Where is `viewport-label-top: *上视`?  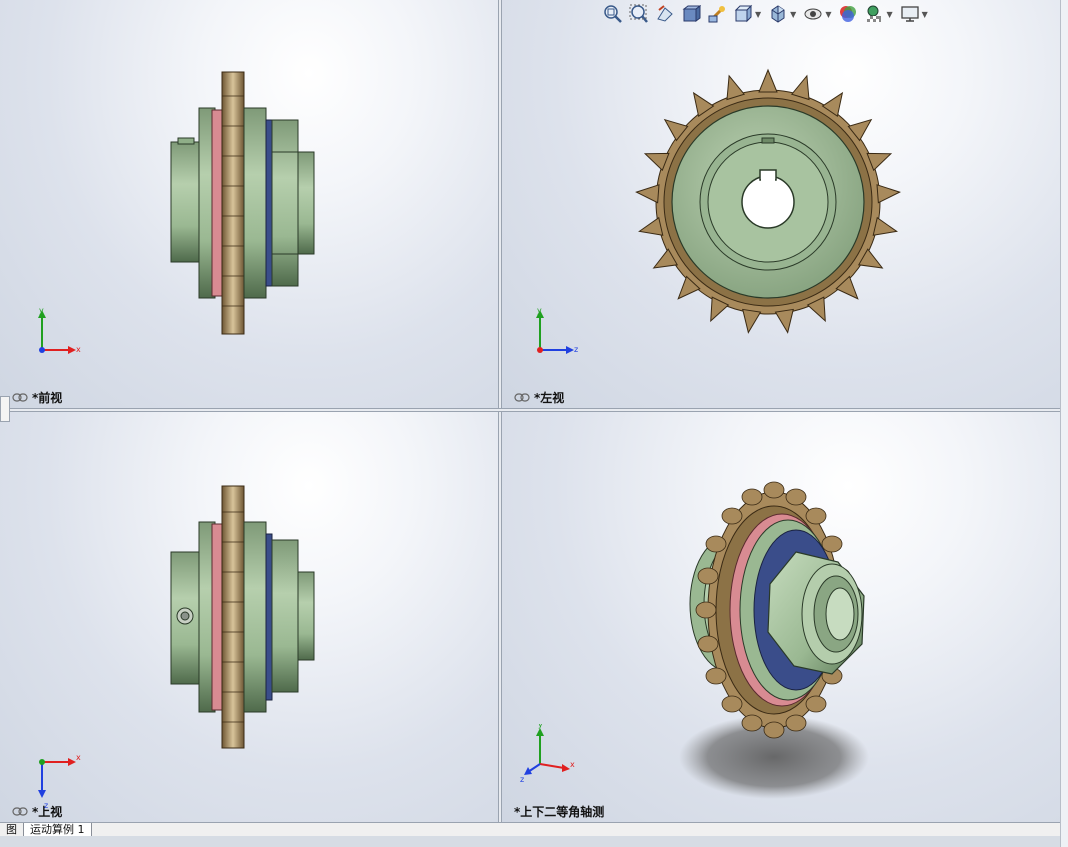
viewport-label-top: *上视 is located at coordinates (37, 811).